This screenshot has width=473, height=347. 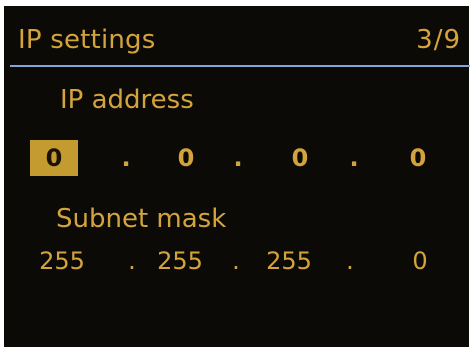 I want to click on ip-octet-2: 0, so click(x=186, y=158).